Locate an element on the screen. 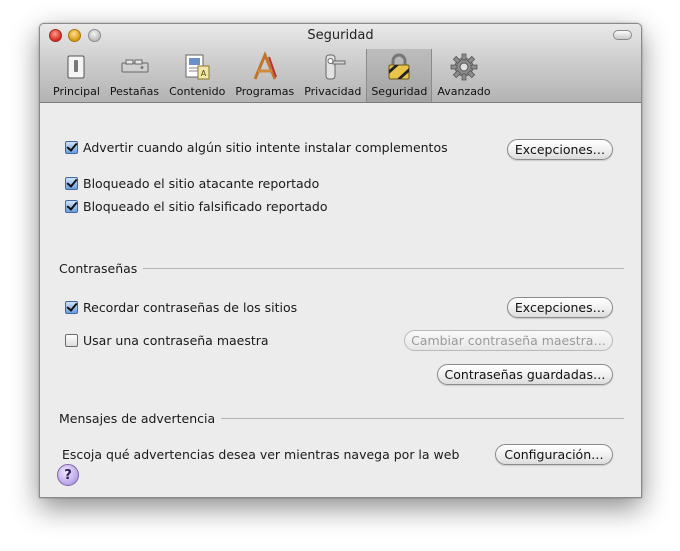  passwords-heading: Contraseñas is located at coordinates (98, 268).